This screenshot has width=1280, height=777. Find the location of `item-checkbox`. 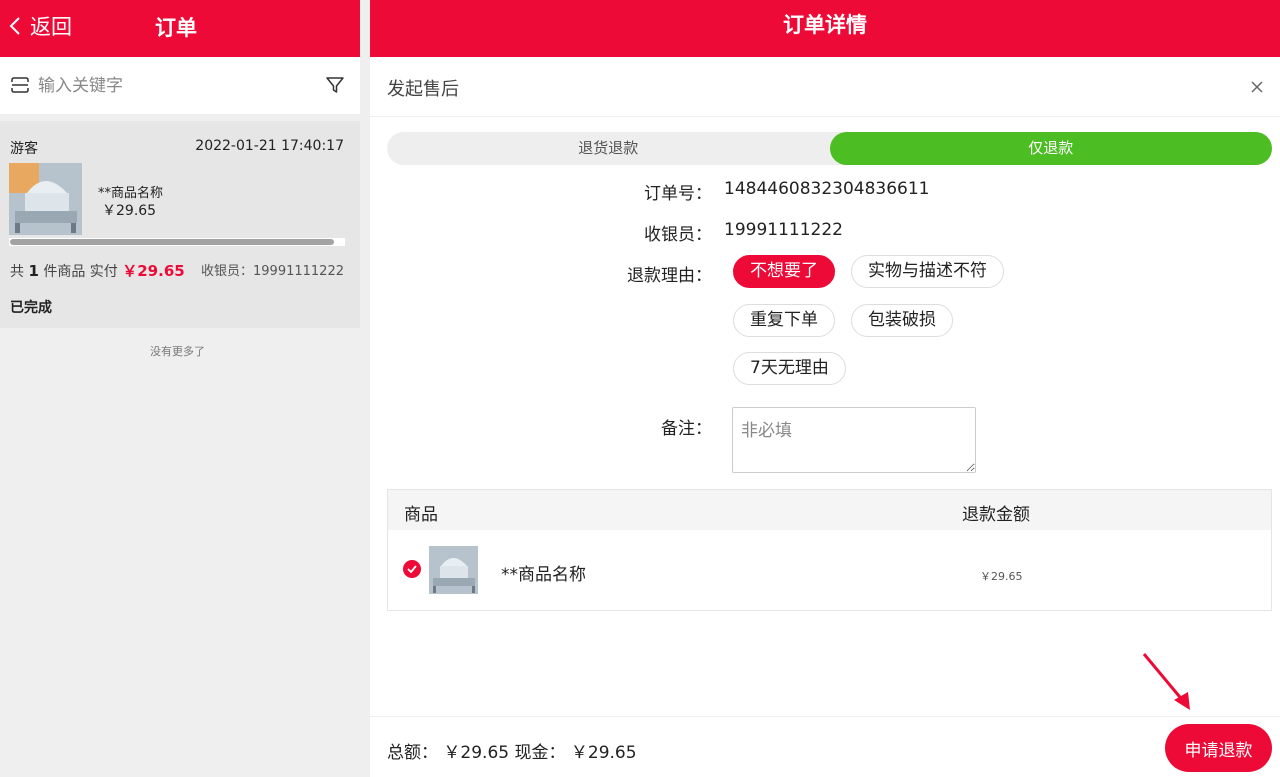

item-checkbox is located at coordinates (412, 569).